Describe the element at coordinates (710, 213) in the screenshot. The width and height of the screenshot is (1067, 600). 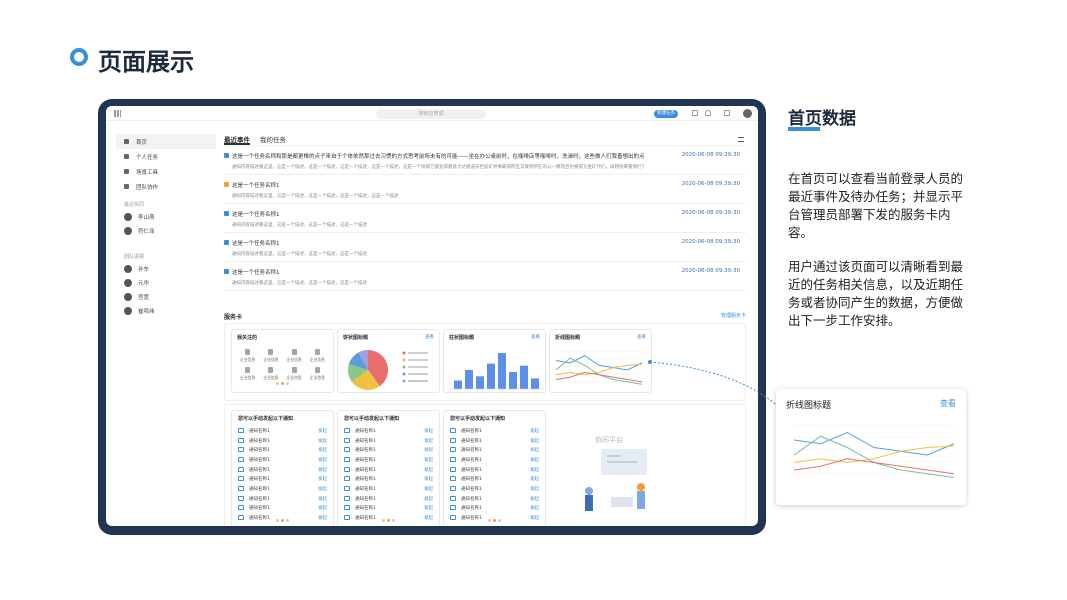
I see `event-time: 2020-06-08 09:39:30` at that location.